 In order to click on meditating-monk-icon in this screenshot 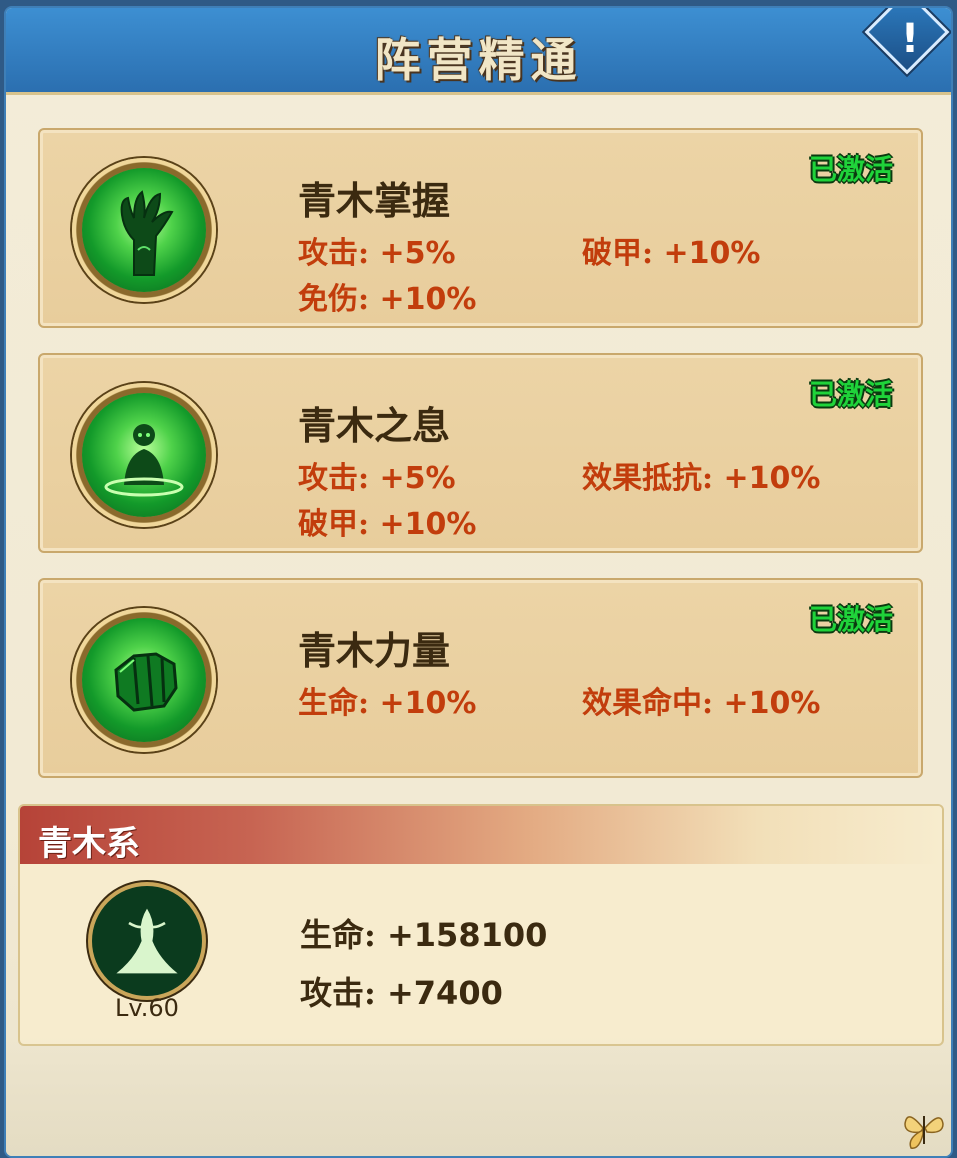, I will do `click(144, 455)`.